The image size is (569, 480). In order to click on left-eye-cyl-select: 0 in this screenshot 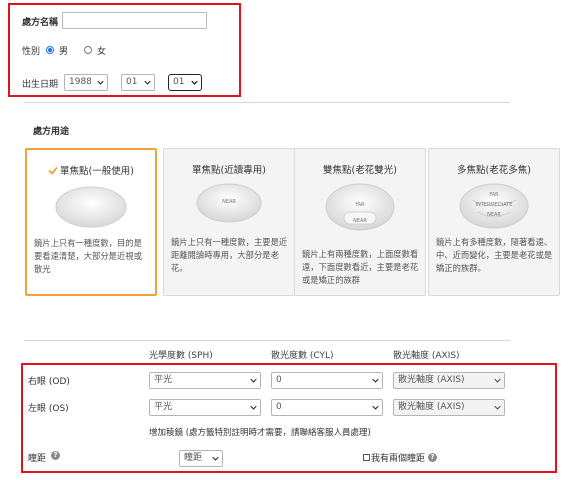, I will do `click(327, 407)`.